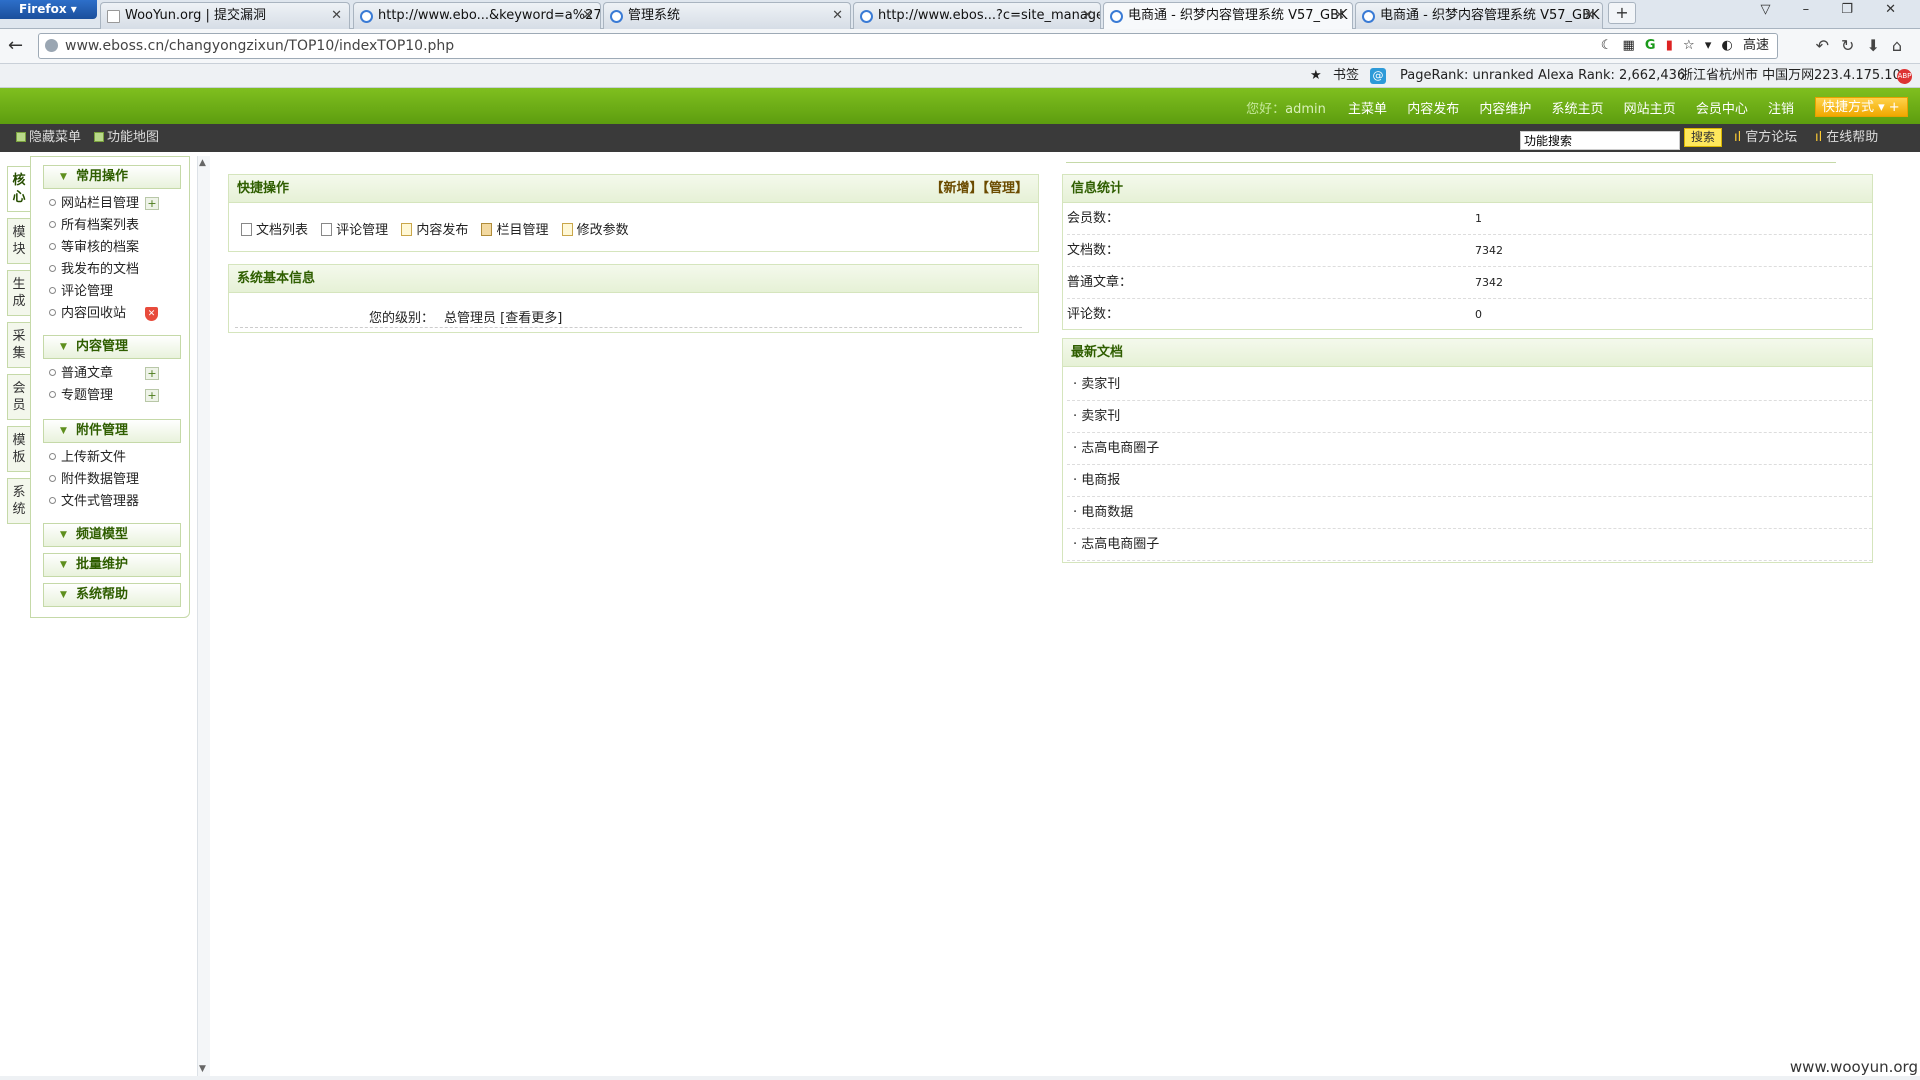 The image size is (1920, 1080). Describe the element at coordinates (94, 480) in the screenshot. I see `menu-item-attachment-data: 附件数据管理` at that location.